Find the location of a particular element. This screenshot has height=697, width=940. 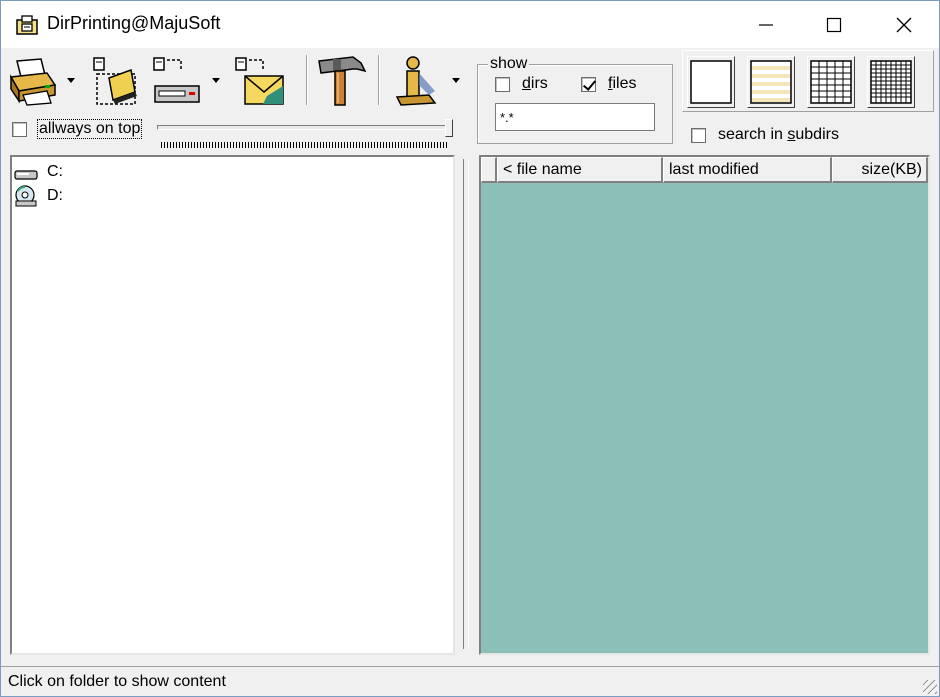

info-dropdown-arrow is located at coordinates (456, 80).